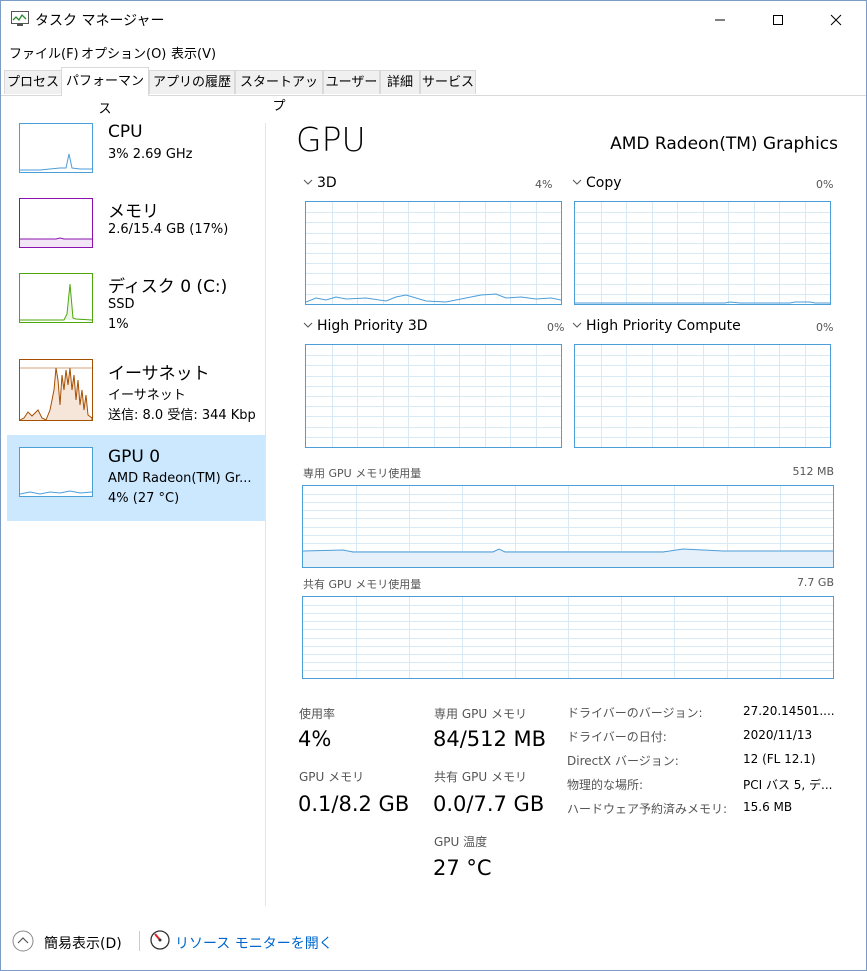 The height and width of the screenshot is (971, 867). What do you see at coordinates (139, 941) in the screenshot?
I see `footer-separator` at bounding box center [139, 941].